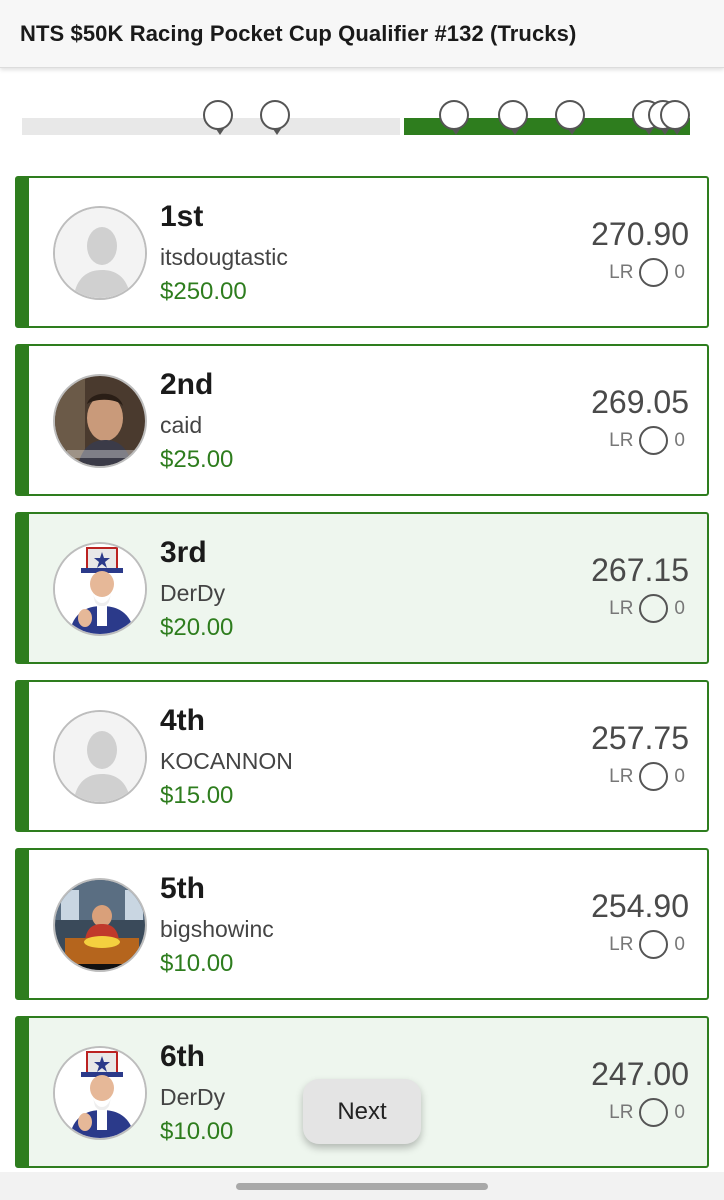 This screenshot has height=1200, width=724. I want to click on rank-label: 3rd, so click(183, 552).